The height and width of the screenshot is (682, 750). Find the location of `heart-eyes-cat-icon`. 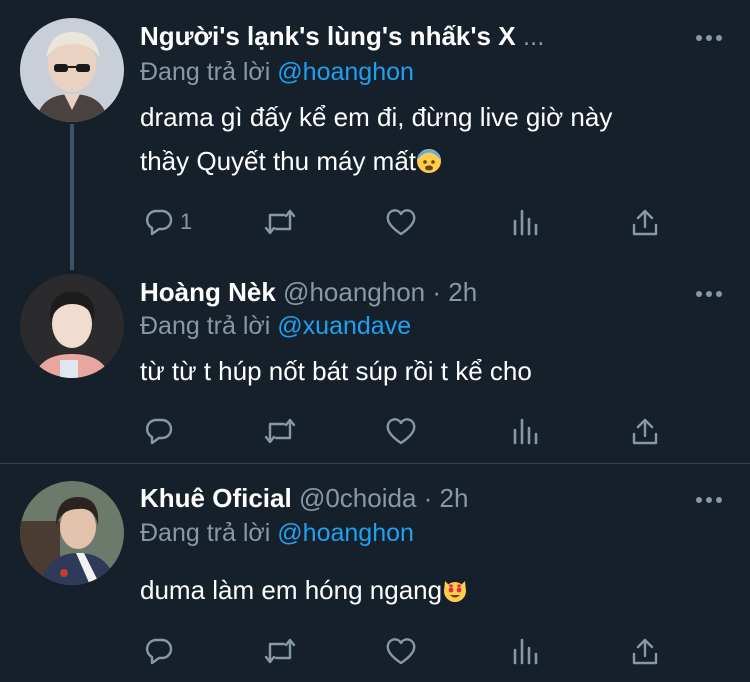

heart-eyes-cat-icon is located at coordinates (455, 587).